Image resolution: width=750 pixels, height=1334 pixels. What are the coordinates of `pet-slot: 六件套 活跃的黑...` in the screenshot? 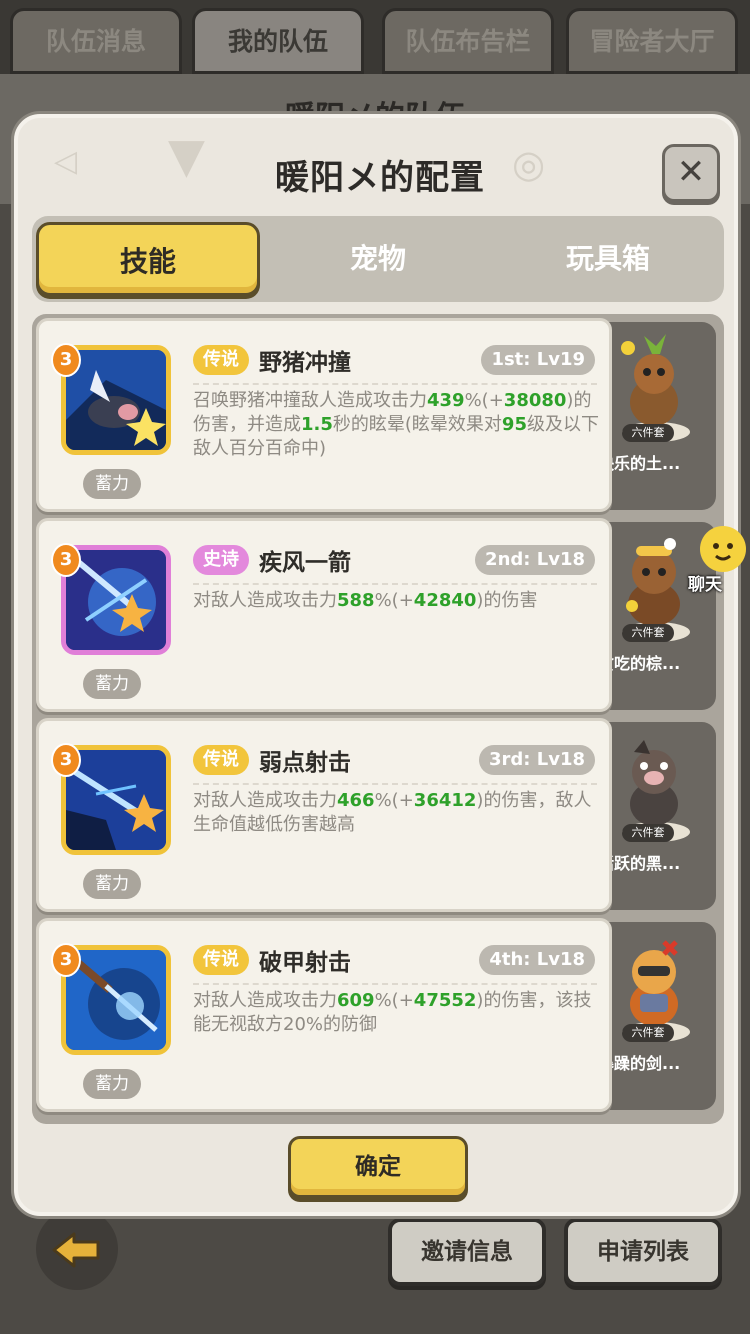 It's located at (656, 816).